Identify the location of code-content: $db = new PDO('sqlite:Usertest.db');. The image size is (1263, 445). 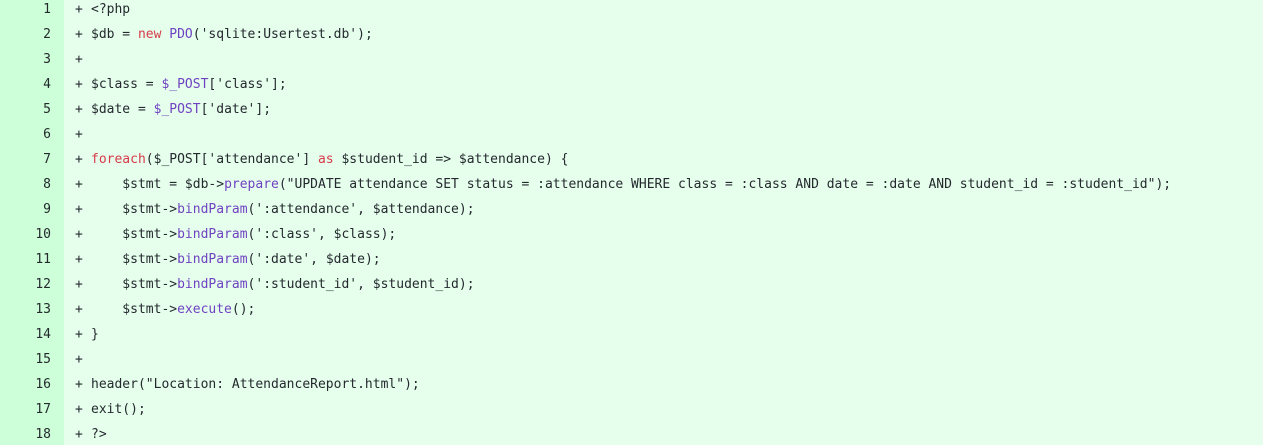
(232, 35).